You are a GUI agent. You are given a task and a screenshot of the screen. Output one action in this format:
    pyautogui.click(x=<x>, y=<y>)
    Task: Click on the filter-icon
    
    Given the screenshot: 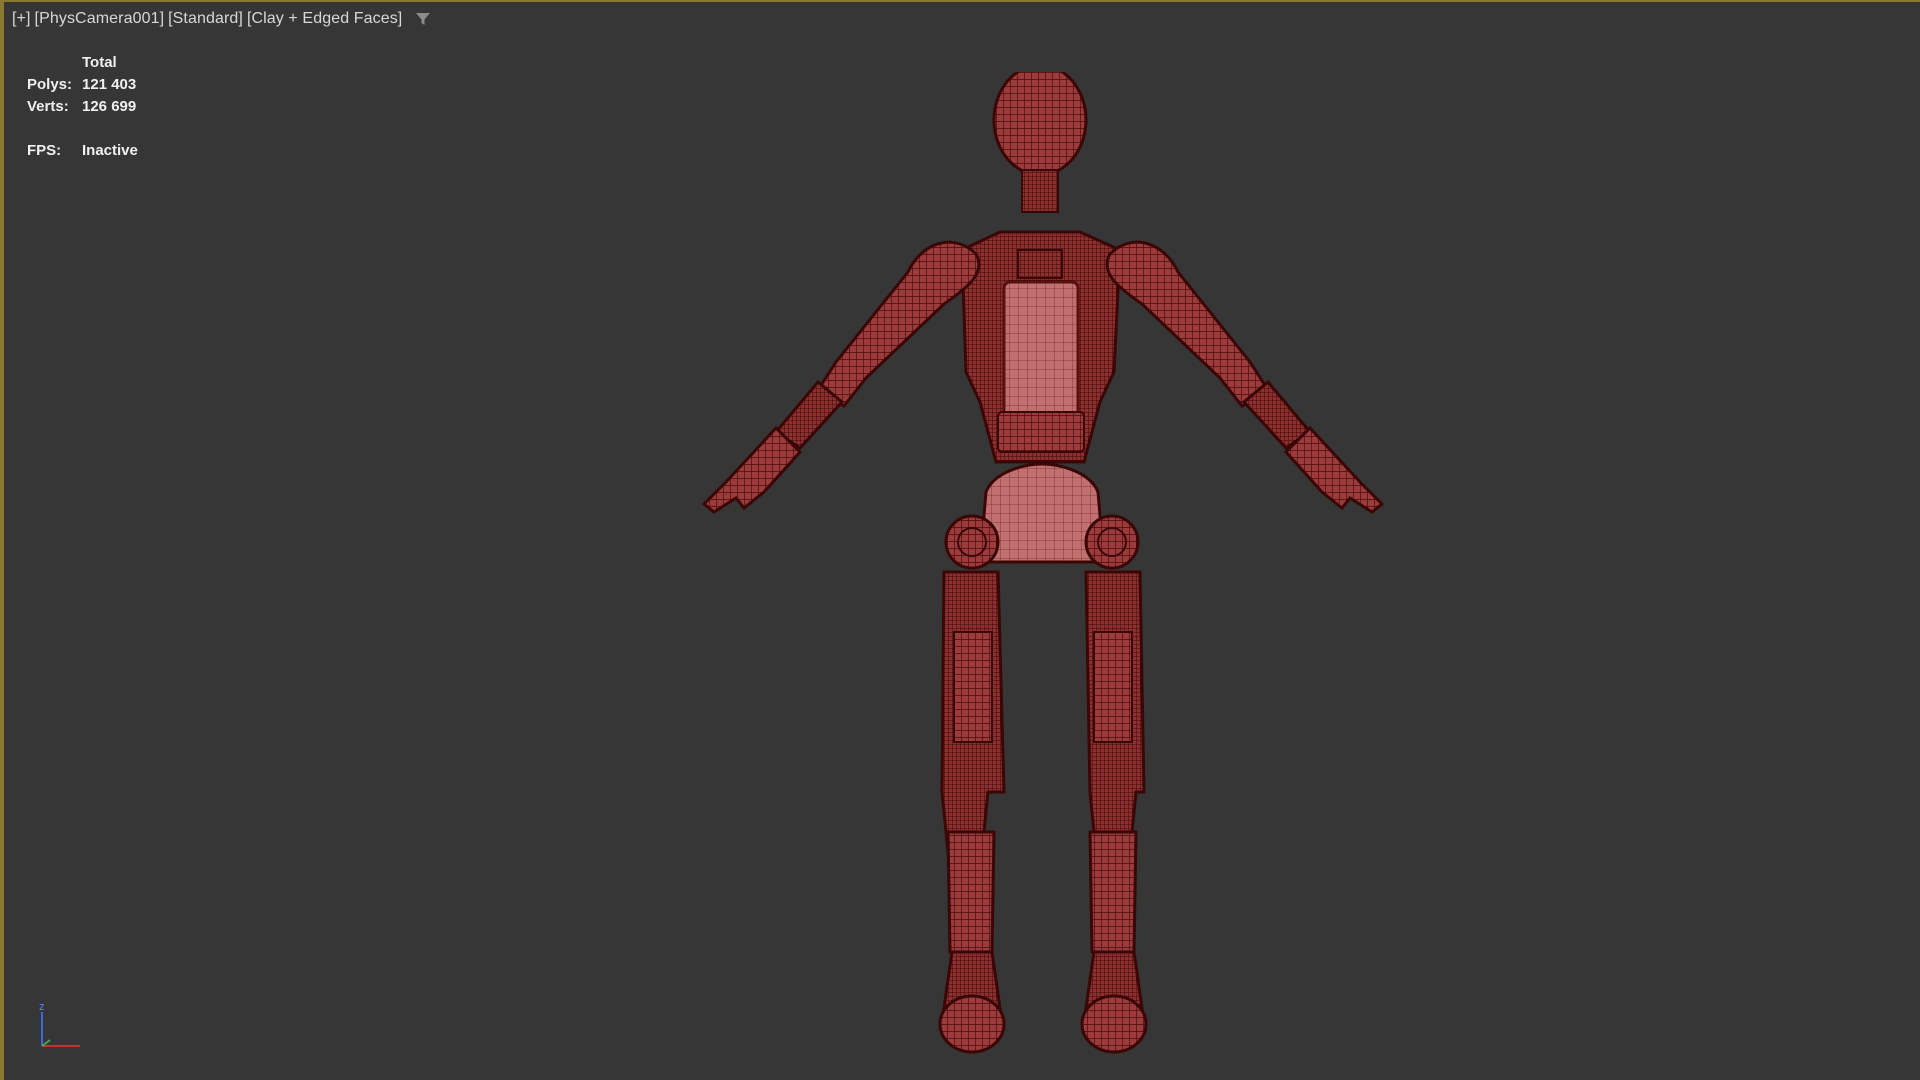 What is the action you would take?
    pyautogui.click(x=423, y=19)
    